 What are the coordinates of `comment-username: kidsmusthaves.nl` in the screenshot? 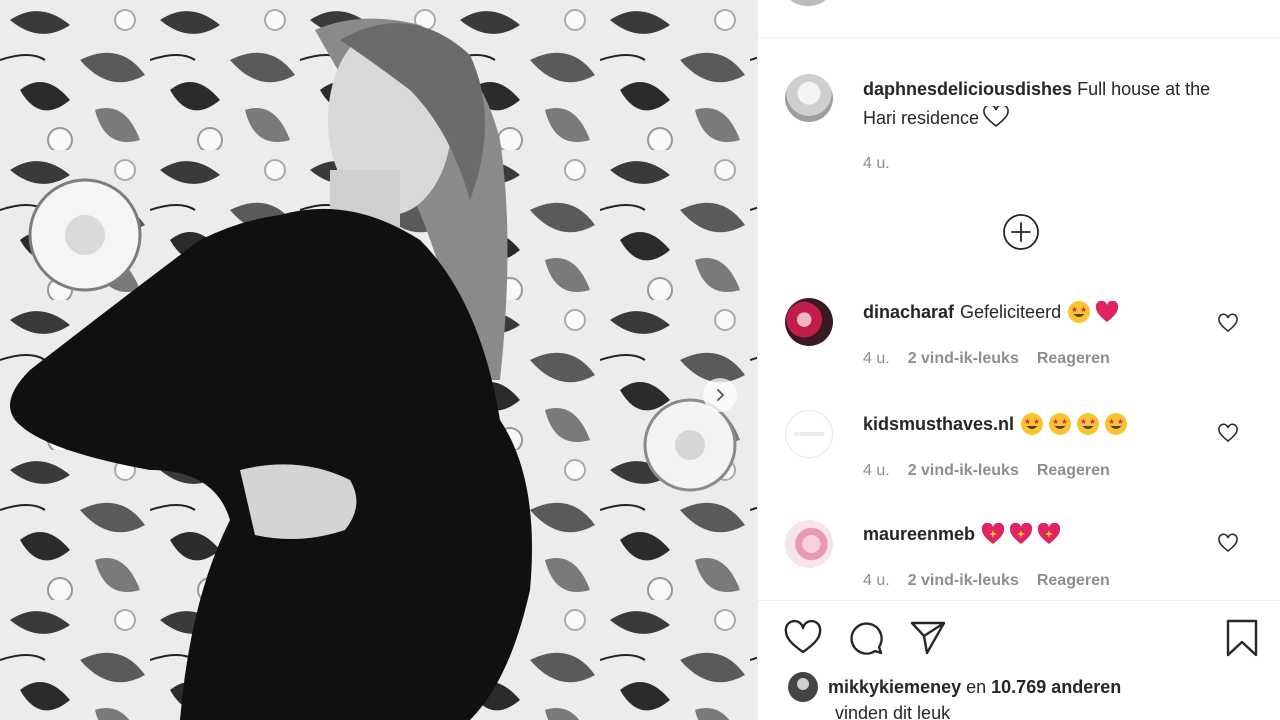 It's located at (938, 424).